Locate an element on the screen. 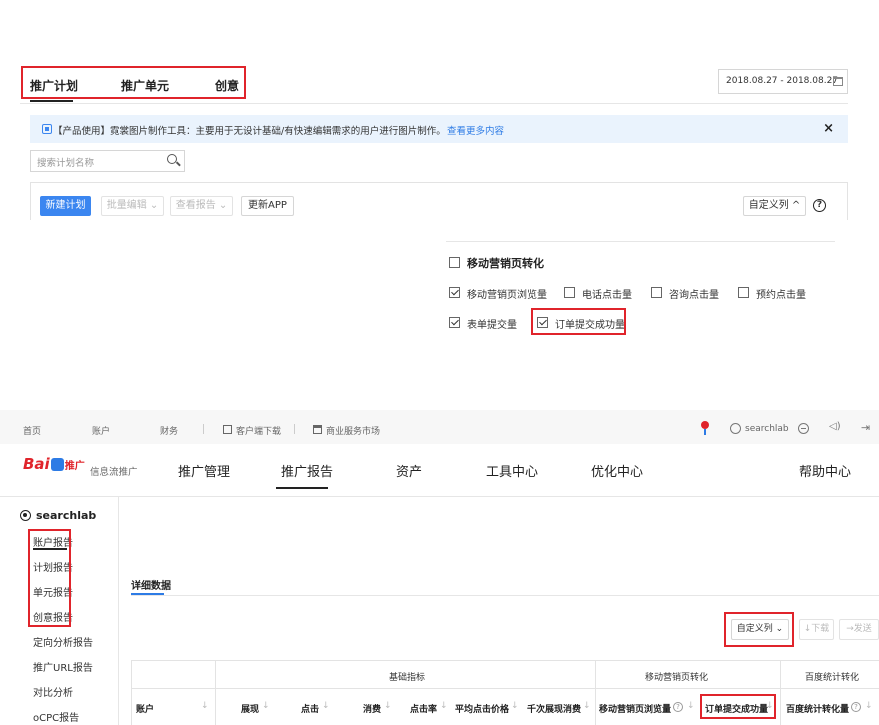  notification-icon-stem is located at coordinates (705, 432).